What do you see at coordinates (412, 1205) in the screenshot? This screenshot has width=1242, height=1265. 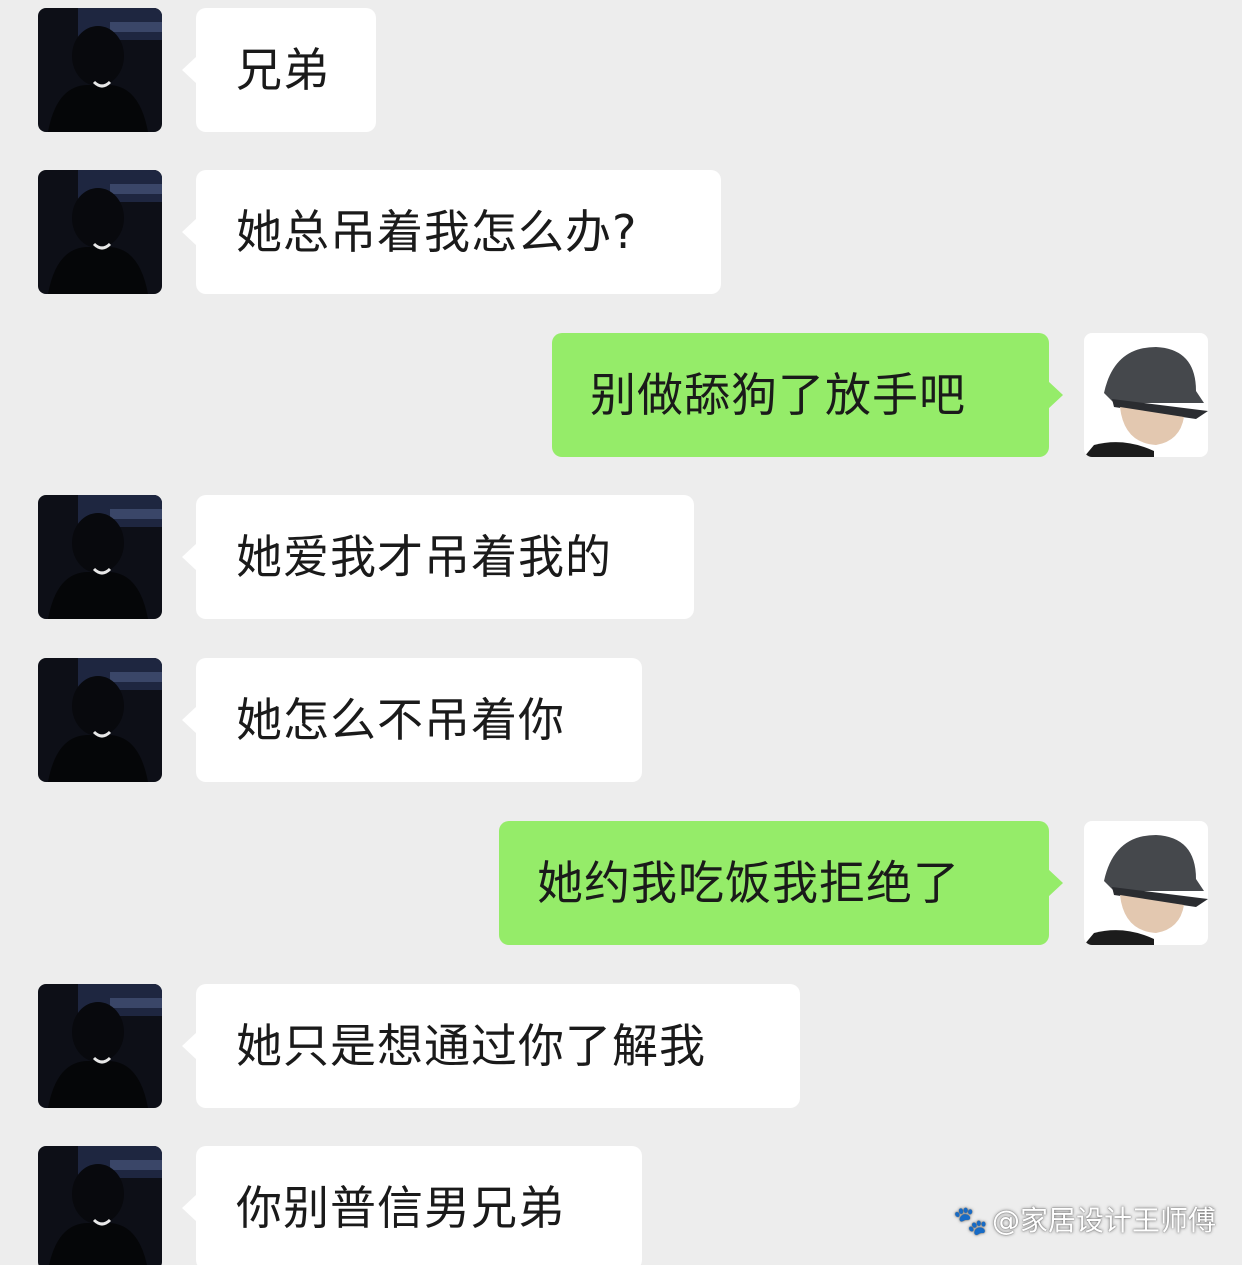 I see `incoming-message: 你别普信男兄弟` at bounding box center [412, 1205].